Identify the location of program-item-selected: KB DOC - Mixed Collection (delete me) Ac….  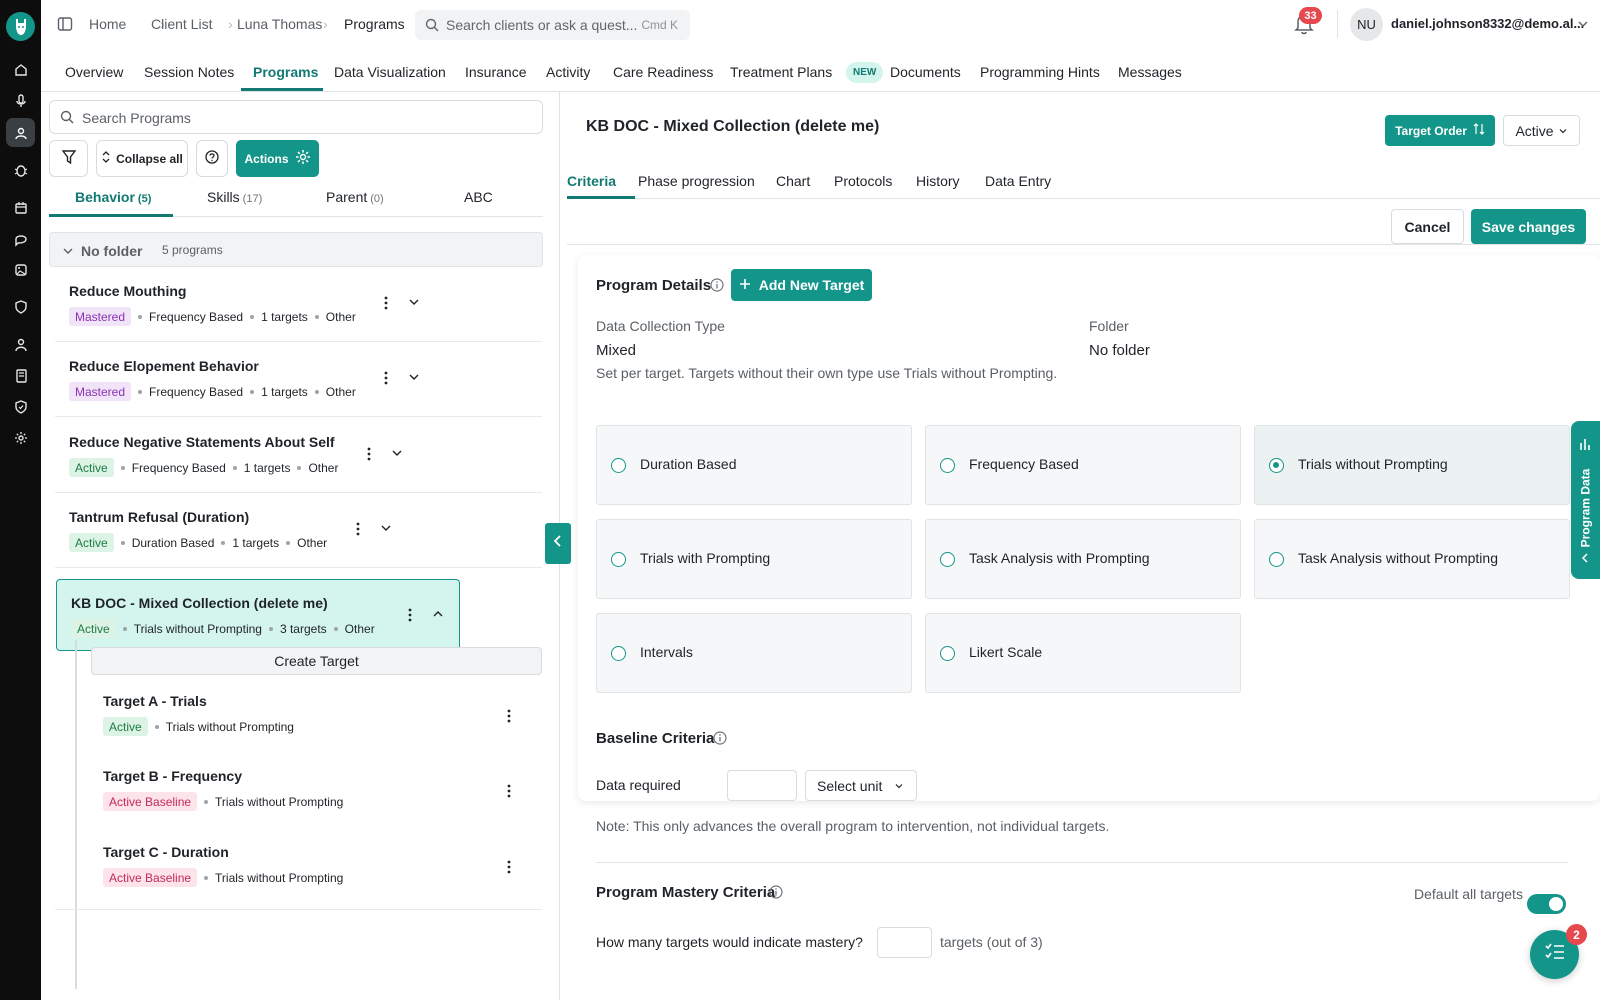
(258, 615).